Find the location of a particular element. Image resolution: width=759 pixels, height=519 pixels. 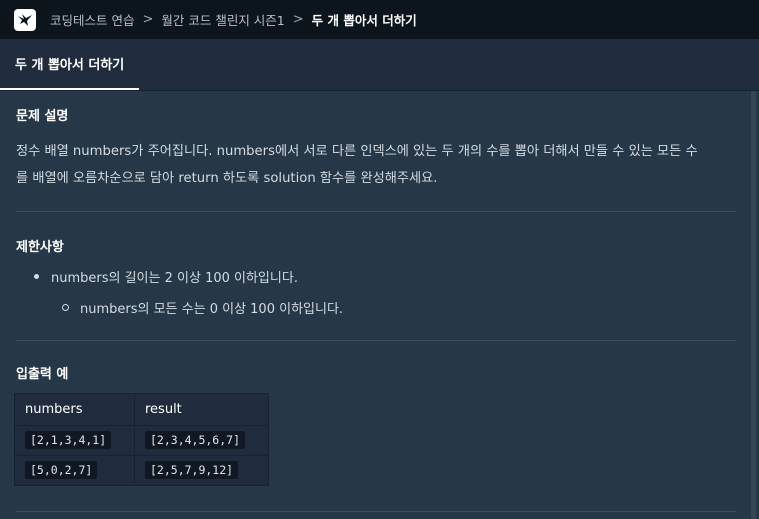

problem-description-heading: 문제 설명 is located at coordinates (42, 116).